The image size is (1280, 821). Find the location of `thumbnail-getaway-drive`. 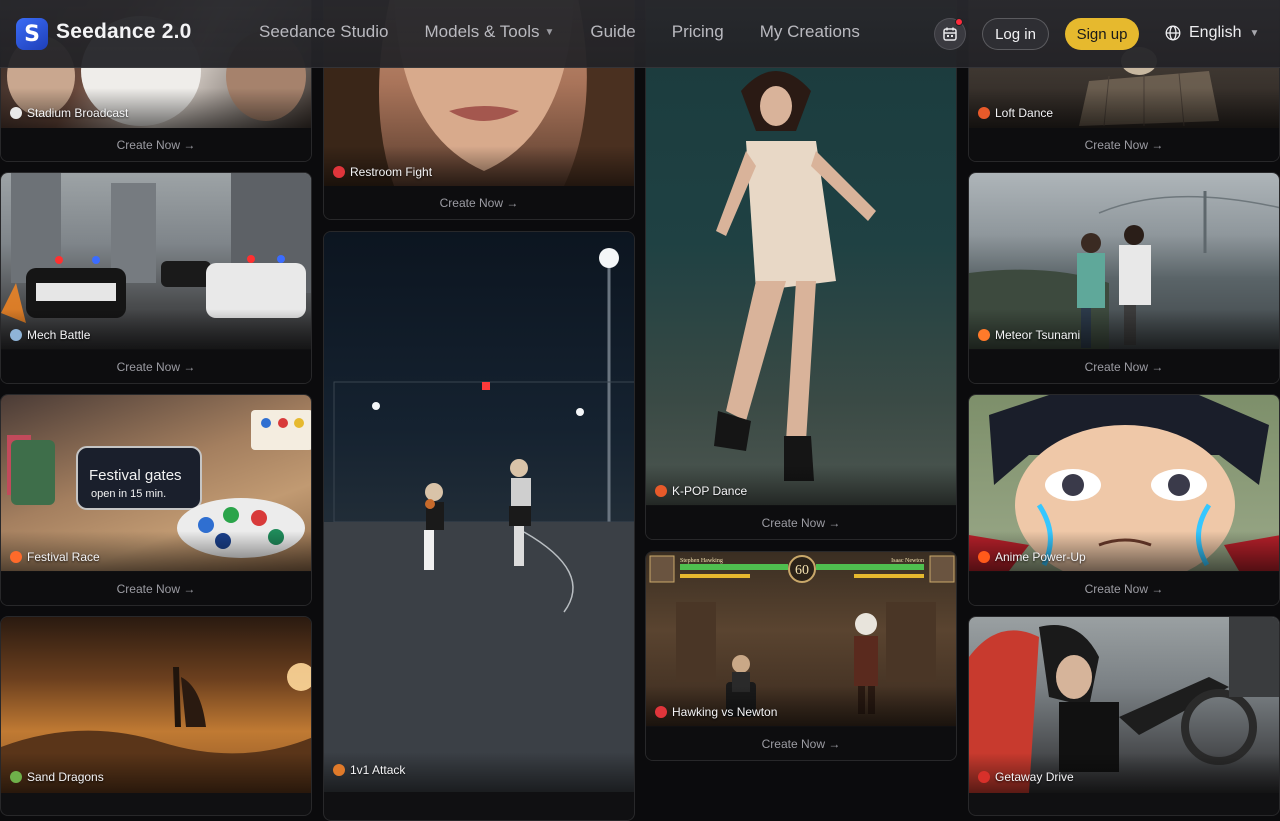

thumbnail-getaway-drive is located at coordinates (1124, 705).